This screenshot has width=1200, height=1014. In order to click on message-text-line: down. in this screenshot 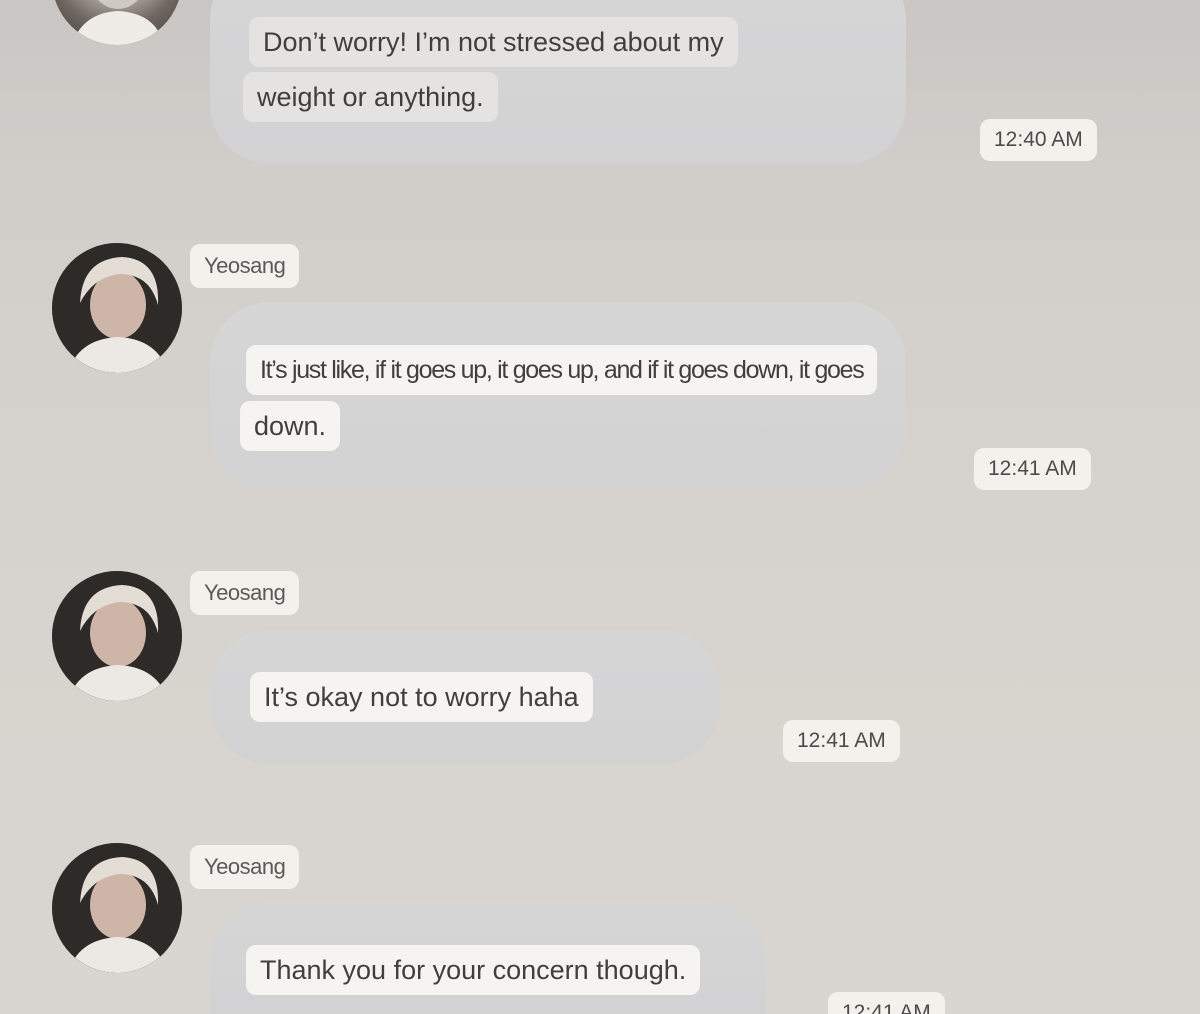, I will do `click(290, 426)`.